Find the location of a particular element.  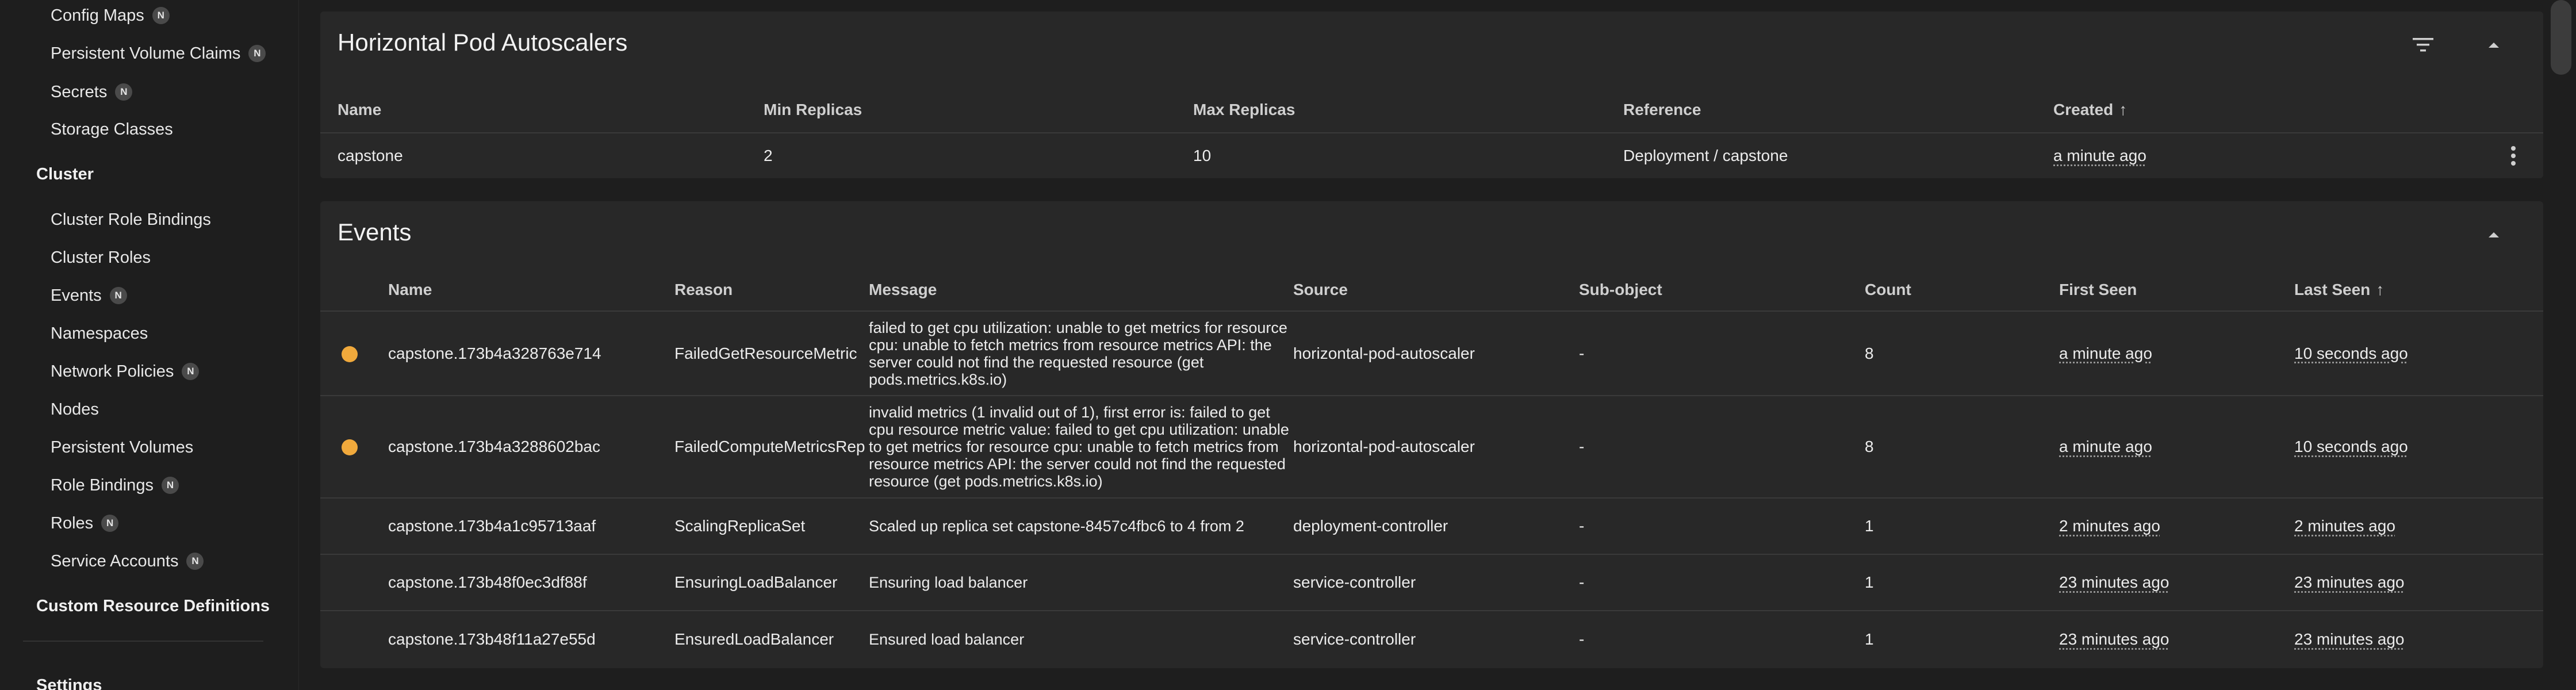

sidebar-item-roles: Roles N is located at coordinates (85, 523).